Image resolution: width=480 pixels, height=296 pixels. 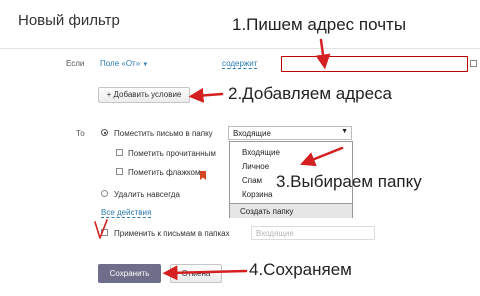 What do you see at coordinates (322, 156) in the screenshot?
I see `arrow-step-3-icon` at bounding box center [322, 156].